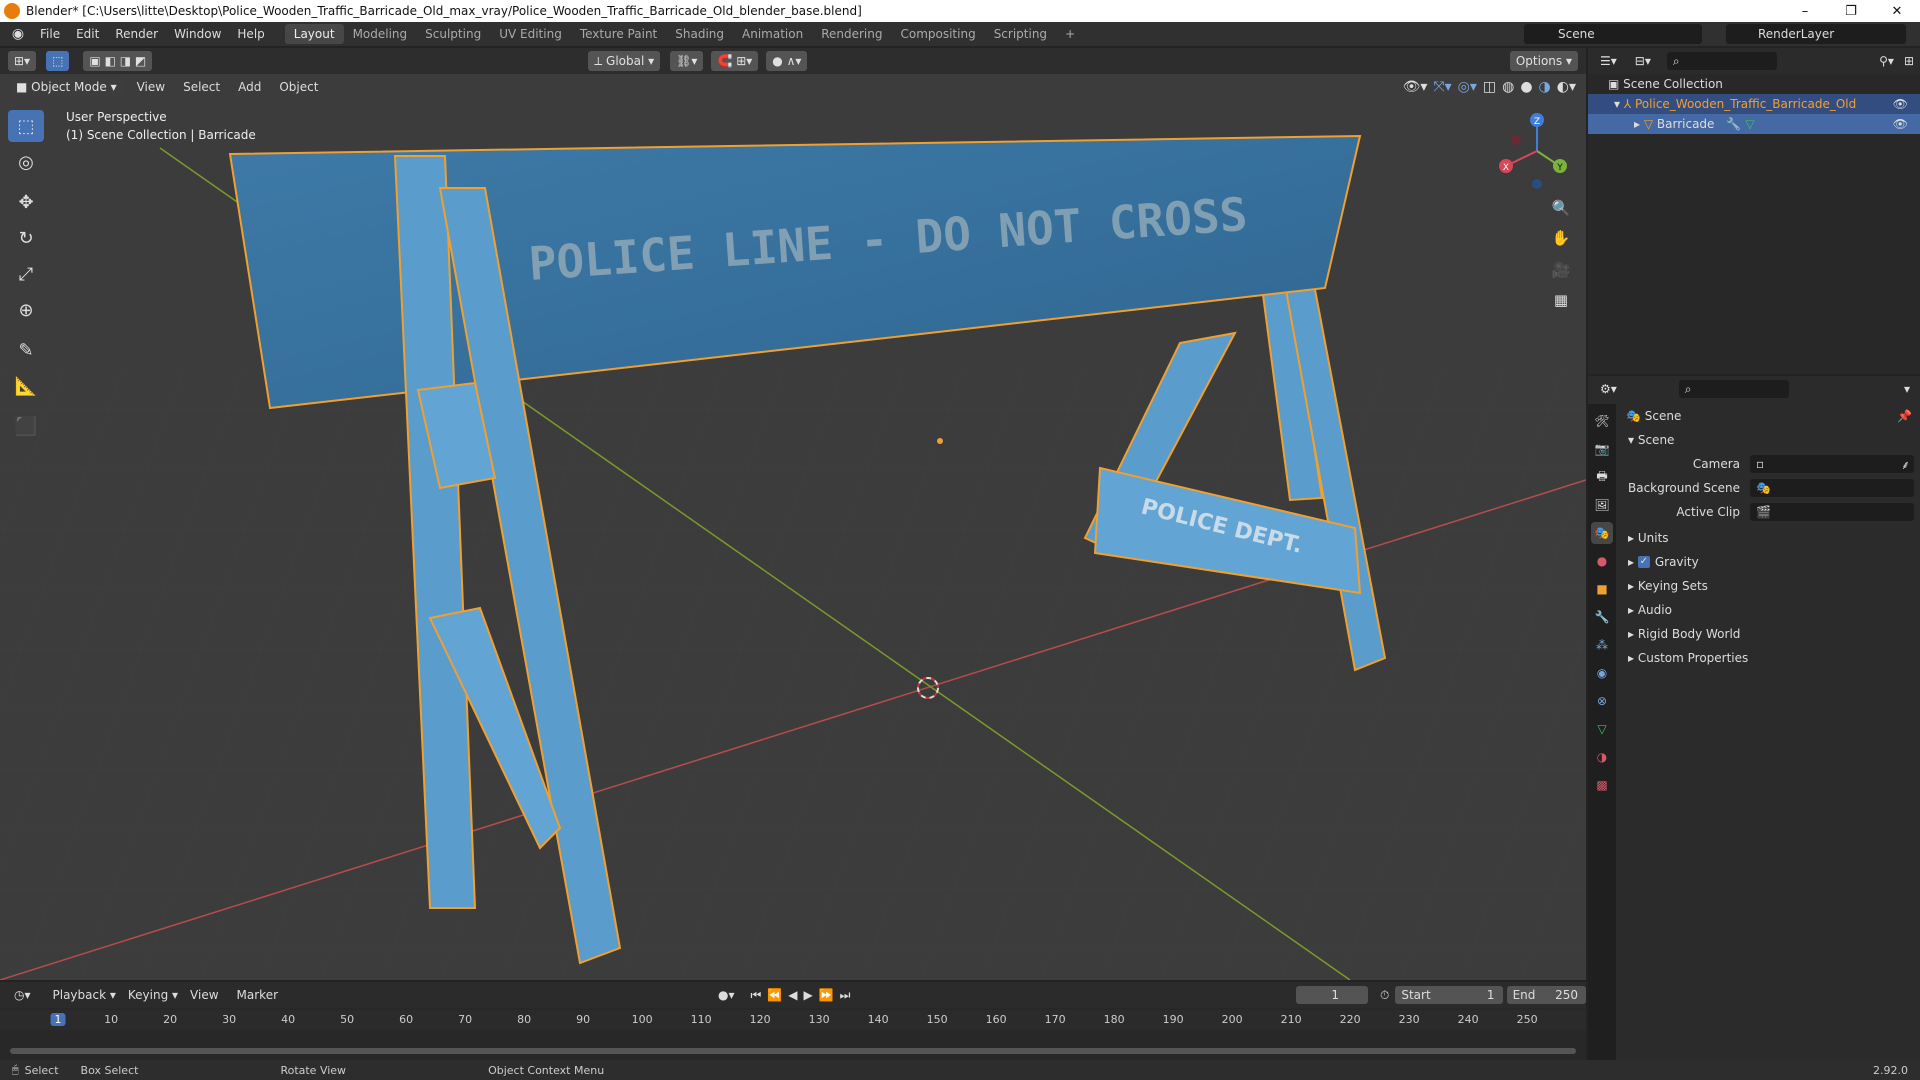 This screenshot has height=1080, width=1920. Describe the element at coordinates (1543, 61) in the screenshot. I see `options-dropdown: Options ▾` at that location.